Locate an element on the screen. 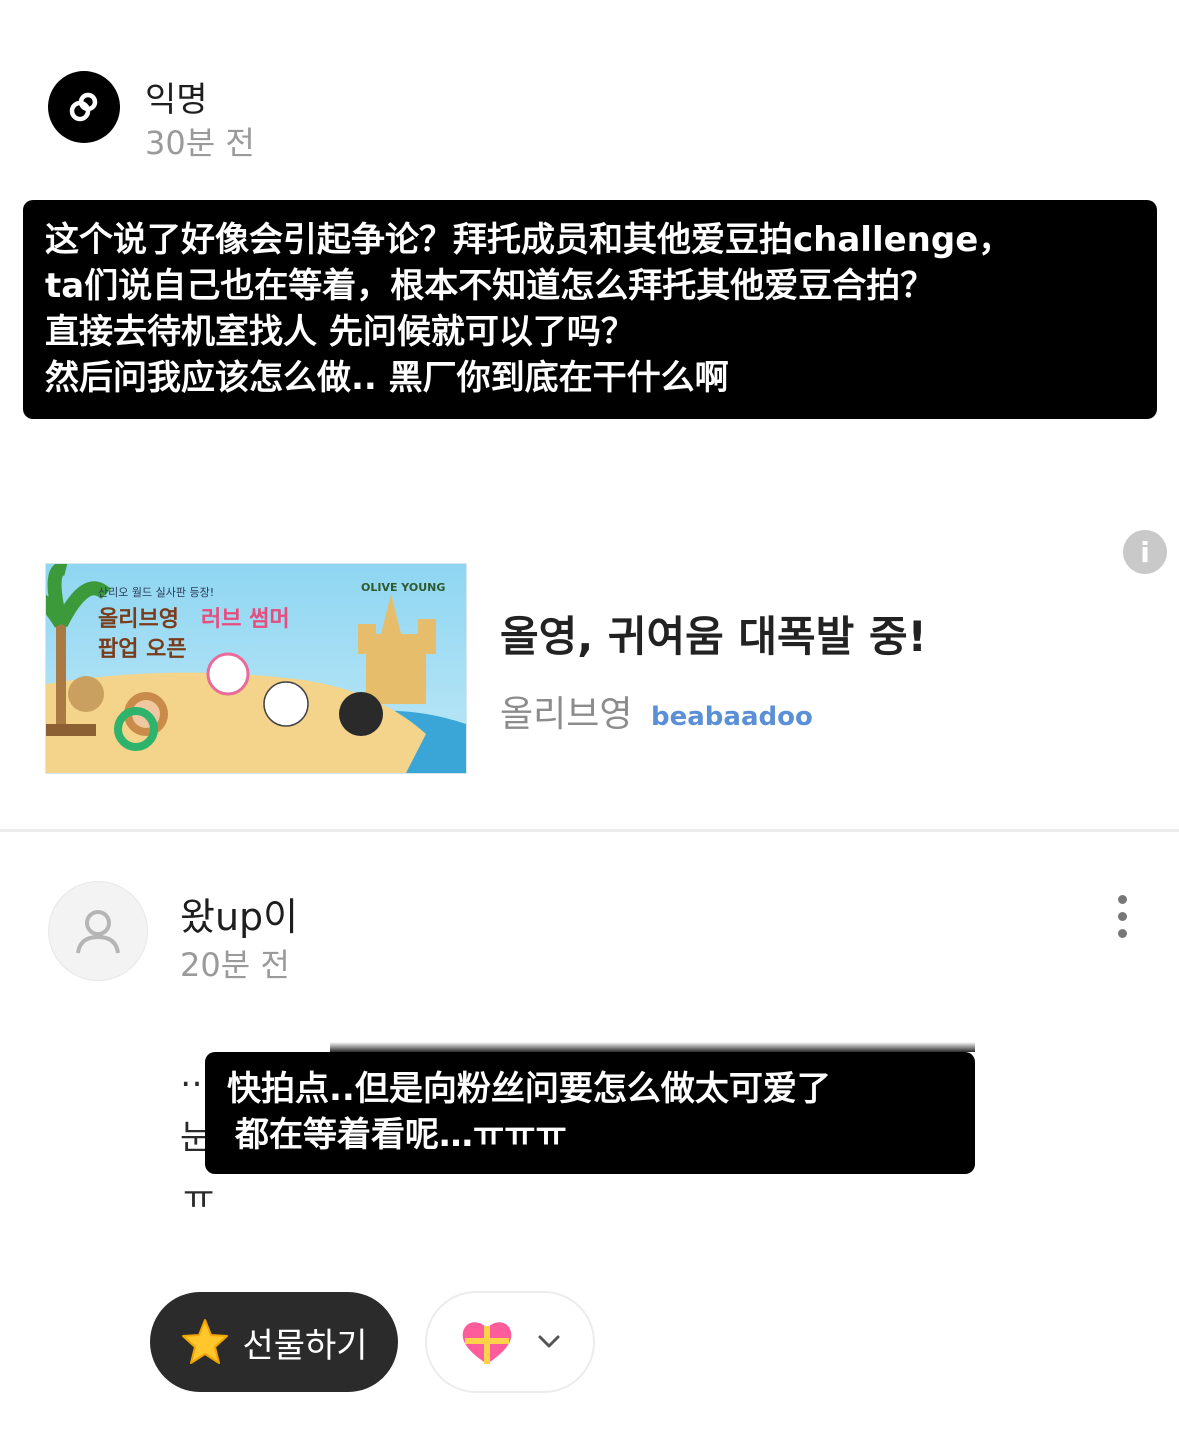 The height and width of the screenshot is (1437, 1179). ad-image-headline-1b: 러브 썸머 is located at coordinates (245, 619).